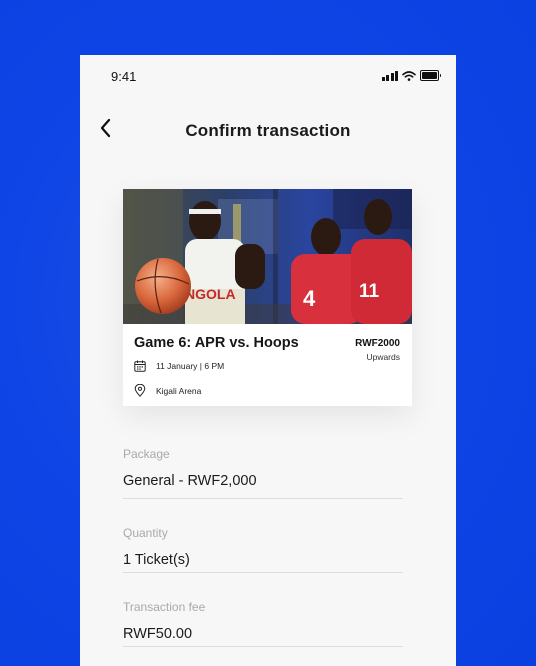 Image resolution: width=536 pixels, height=666 pixels. Describe the element at coordinates (156, 560) in the screenshot. I see `quantity-value: 1 Ticket(s)` at that location.